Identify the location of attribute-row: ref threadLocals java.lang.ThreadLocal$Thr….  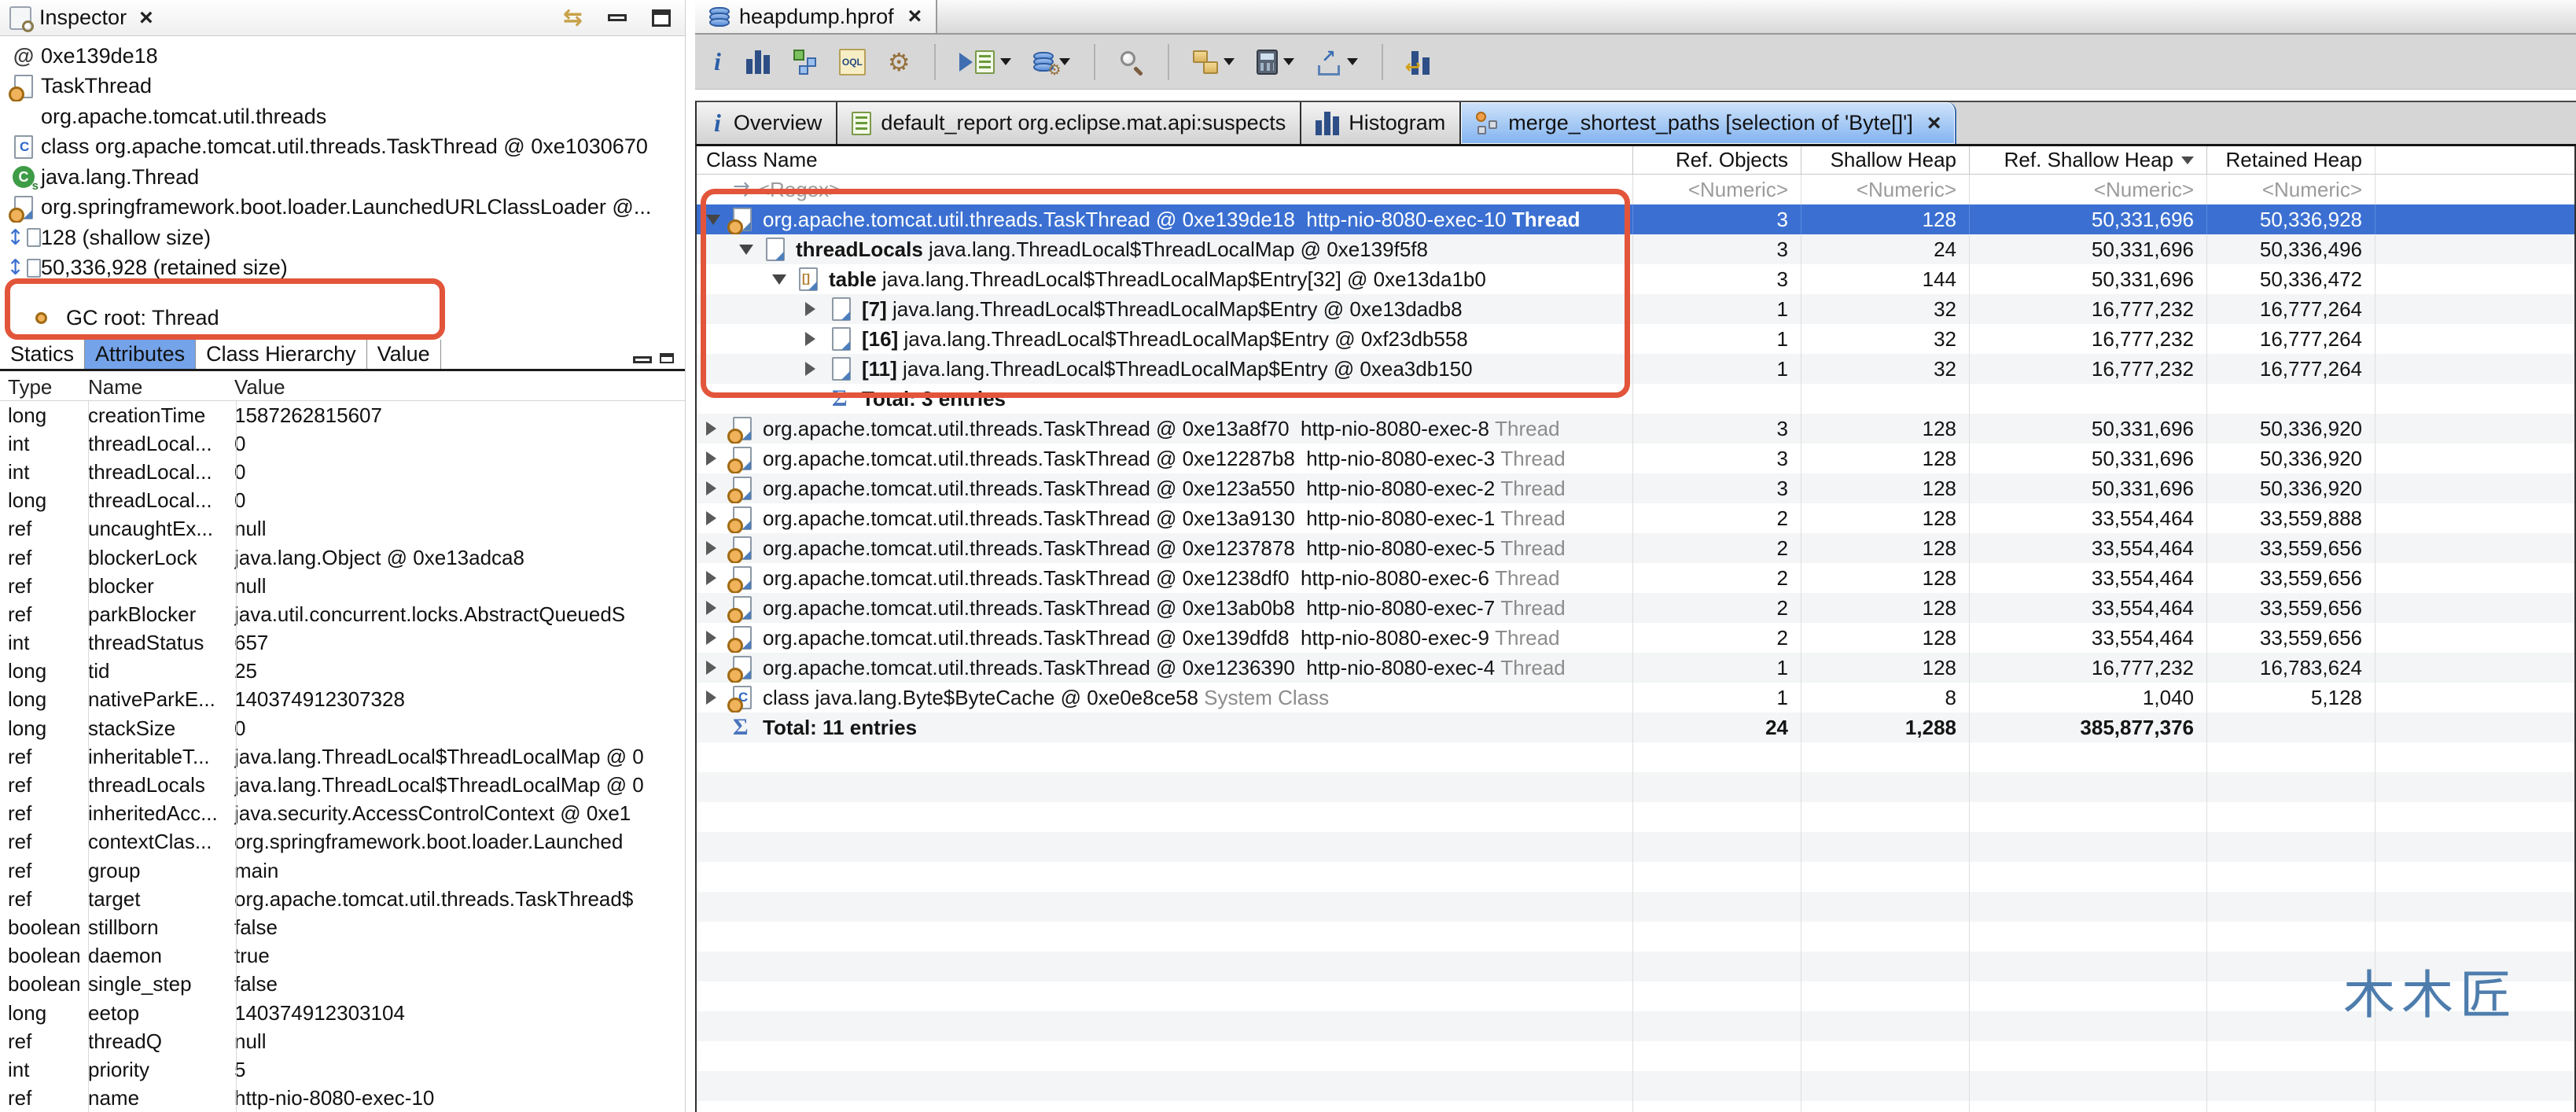
(342, 785).